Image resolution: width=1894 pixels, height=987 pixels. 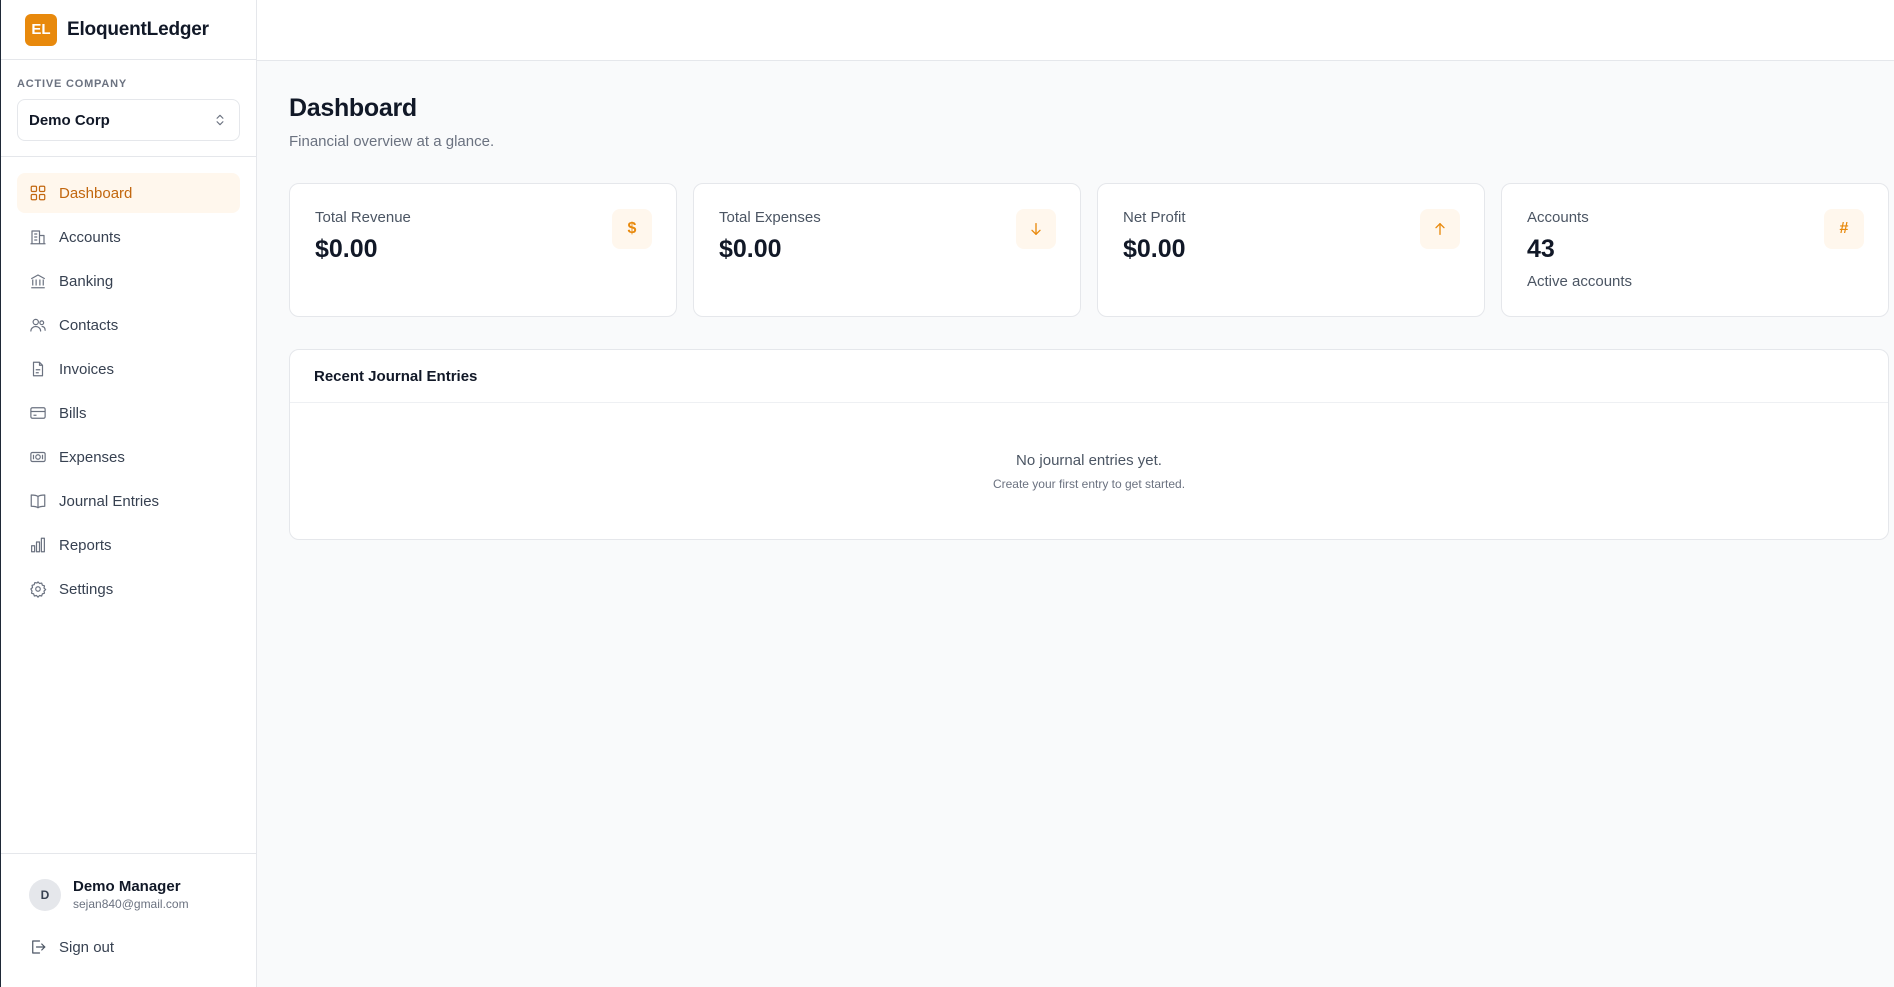 I want to click on user-info: Demo Manager sejan840@gmail.com, so click(x=131, y=894).